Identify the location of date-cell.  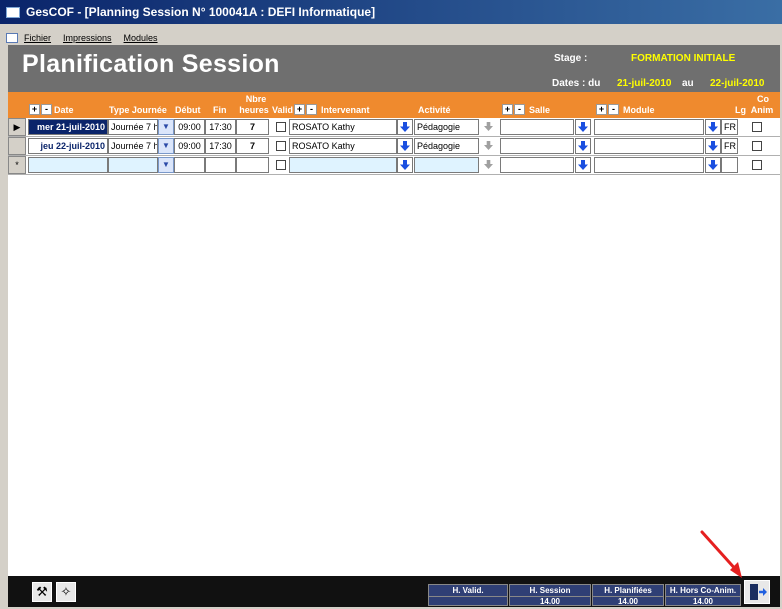
(68, 165).